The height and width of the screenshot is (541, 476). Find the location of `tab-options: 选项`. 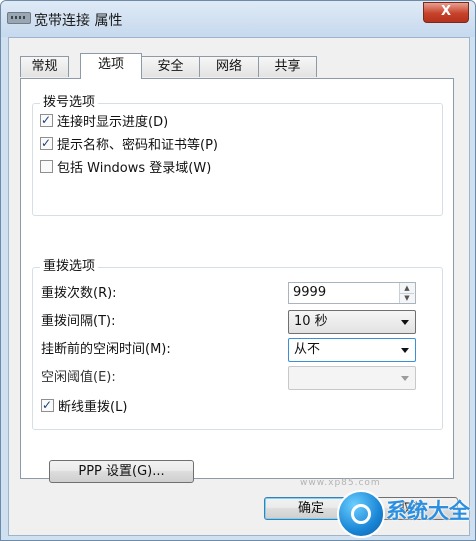

tab-options: 选项 is located at coordinates (111, 66).